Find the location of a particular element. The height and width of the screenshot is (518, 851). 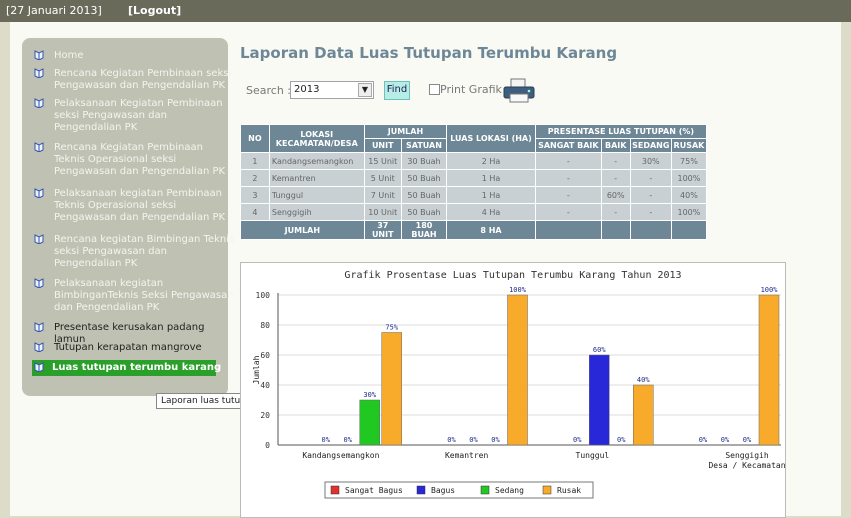

y-tick-label: 100 is located at coordinates (263, 295).